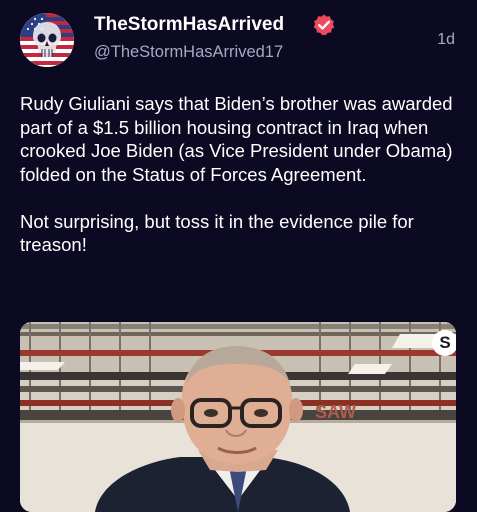 The width and height of the screenshot is (477, 512). I want to click on background-sign-text: SAW, so click(335, 412).